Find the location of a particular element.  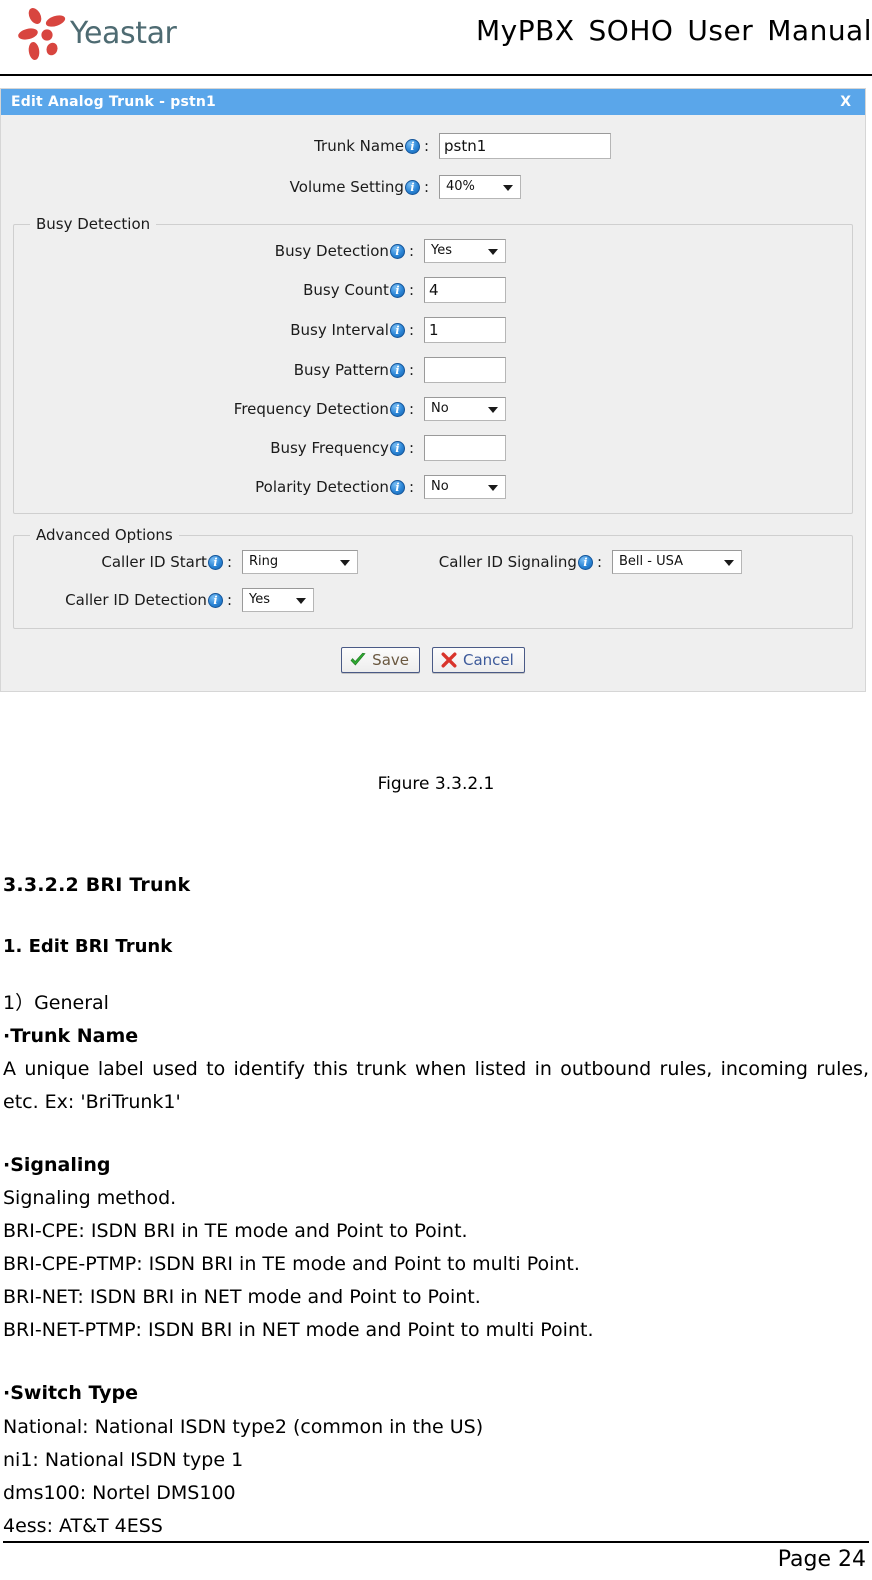

figure-caption: Figure 3.3.2.1 is located at coordinates (436, 784).